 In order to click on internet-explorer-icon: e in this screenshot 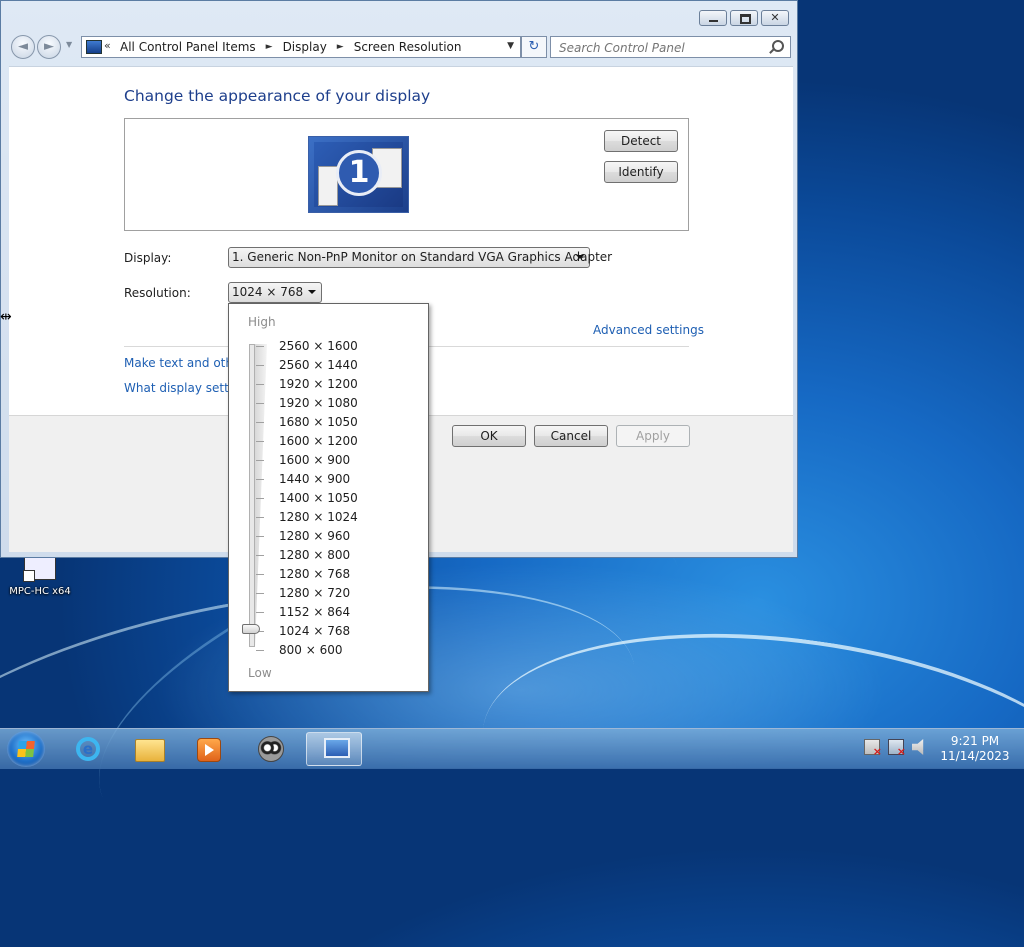, I will do `click(88, 749)`.